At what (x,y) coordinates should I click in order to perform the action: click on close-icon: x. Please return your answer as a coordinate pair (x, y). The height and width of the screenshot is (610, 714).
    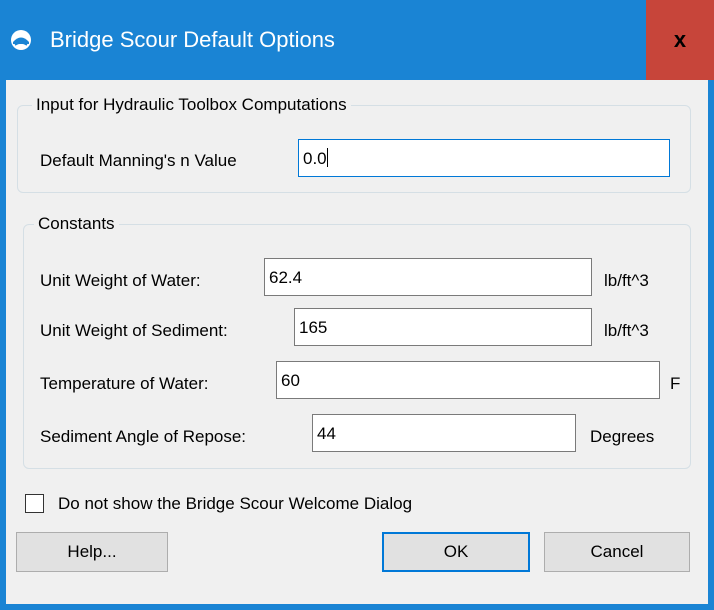
    Looking at the image, I should click on (680, 39).